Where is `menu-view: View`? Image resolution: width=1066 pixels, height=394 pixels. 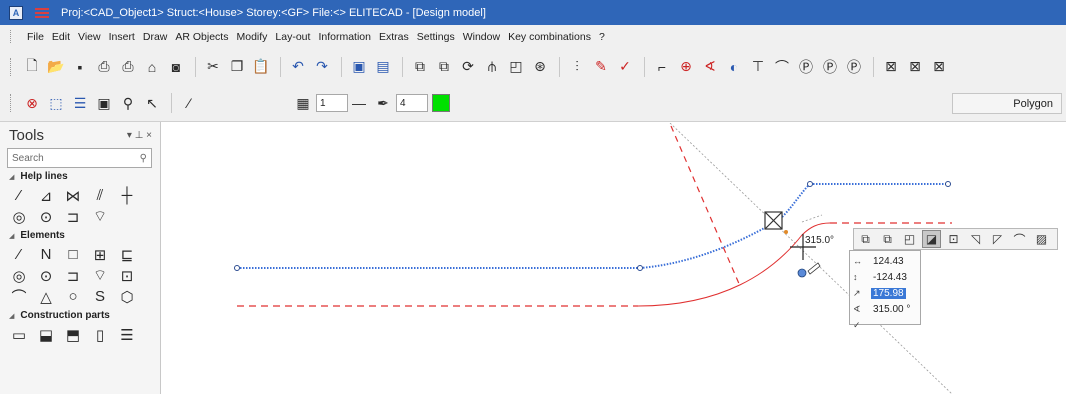
menu-view: View is located at coordinates (89, 37).